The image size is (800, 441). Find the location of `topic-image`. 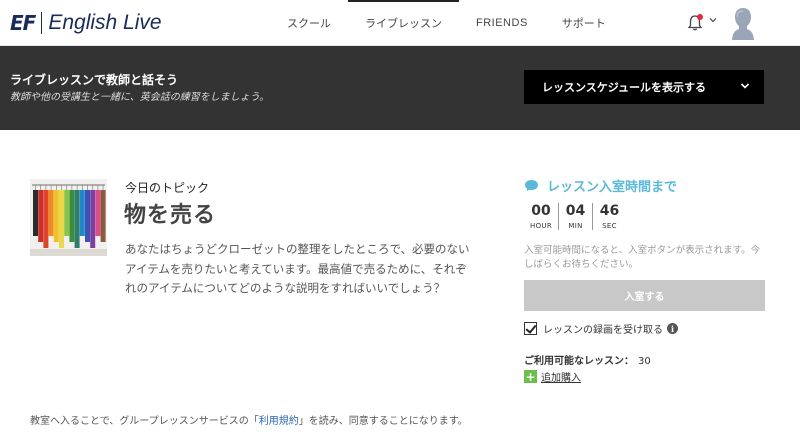

topic-image is located at coordinates (68, 217).